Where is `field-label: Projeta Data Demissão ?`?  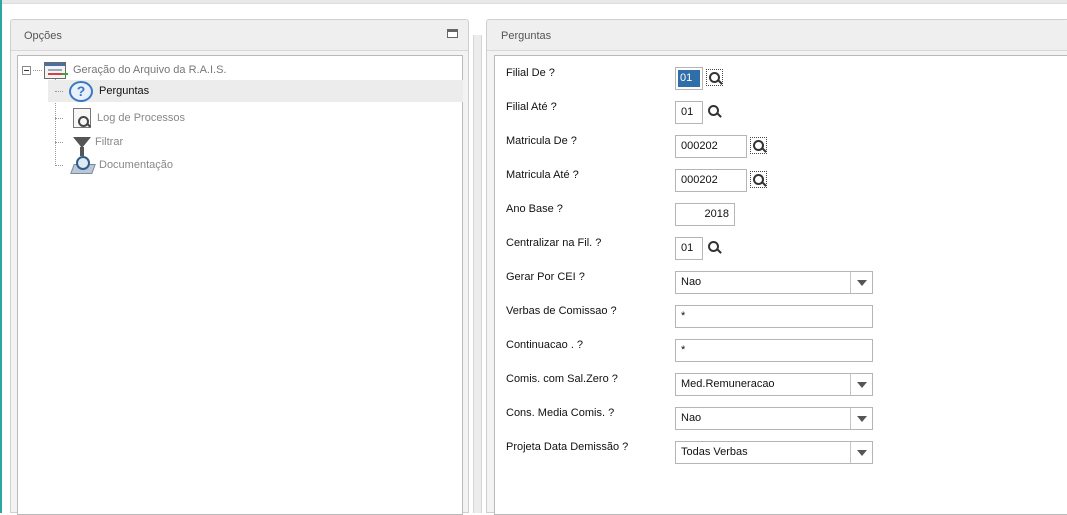
field-label: Projeta Data Demissão ? is located at coordinates (567, 447).